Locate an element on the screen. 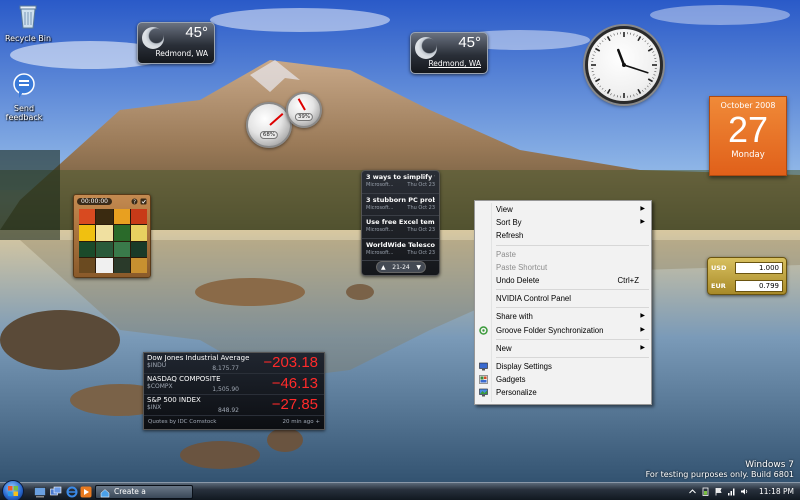  cpu-needle is located at coordinates (276, 119).